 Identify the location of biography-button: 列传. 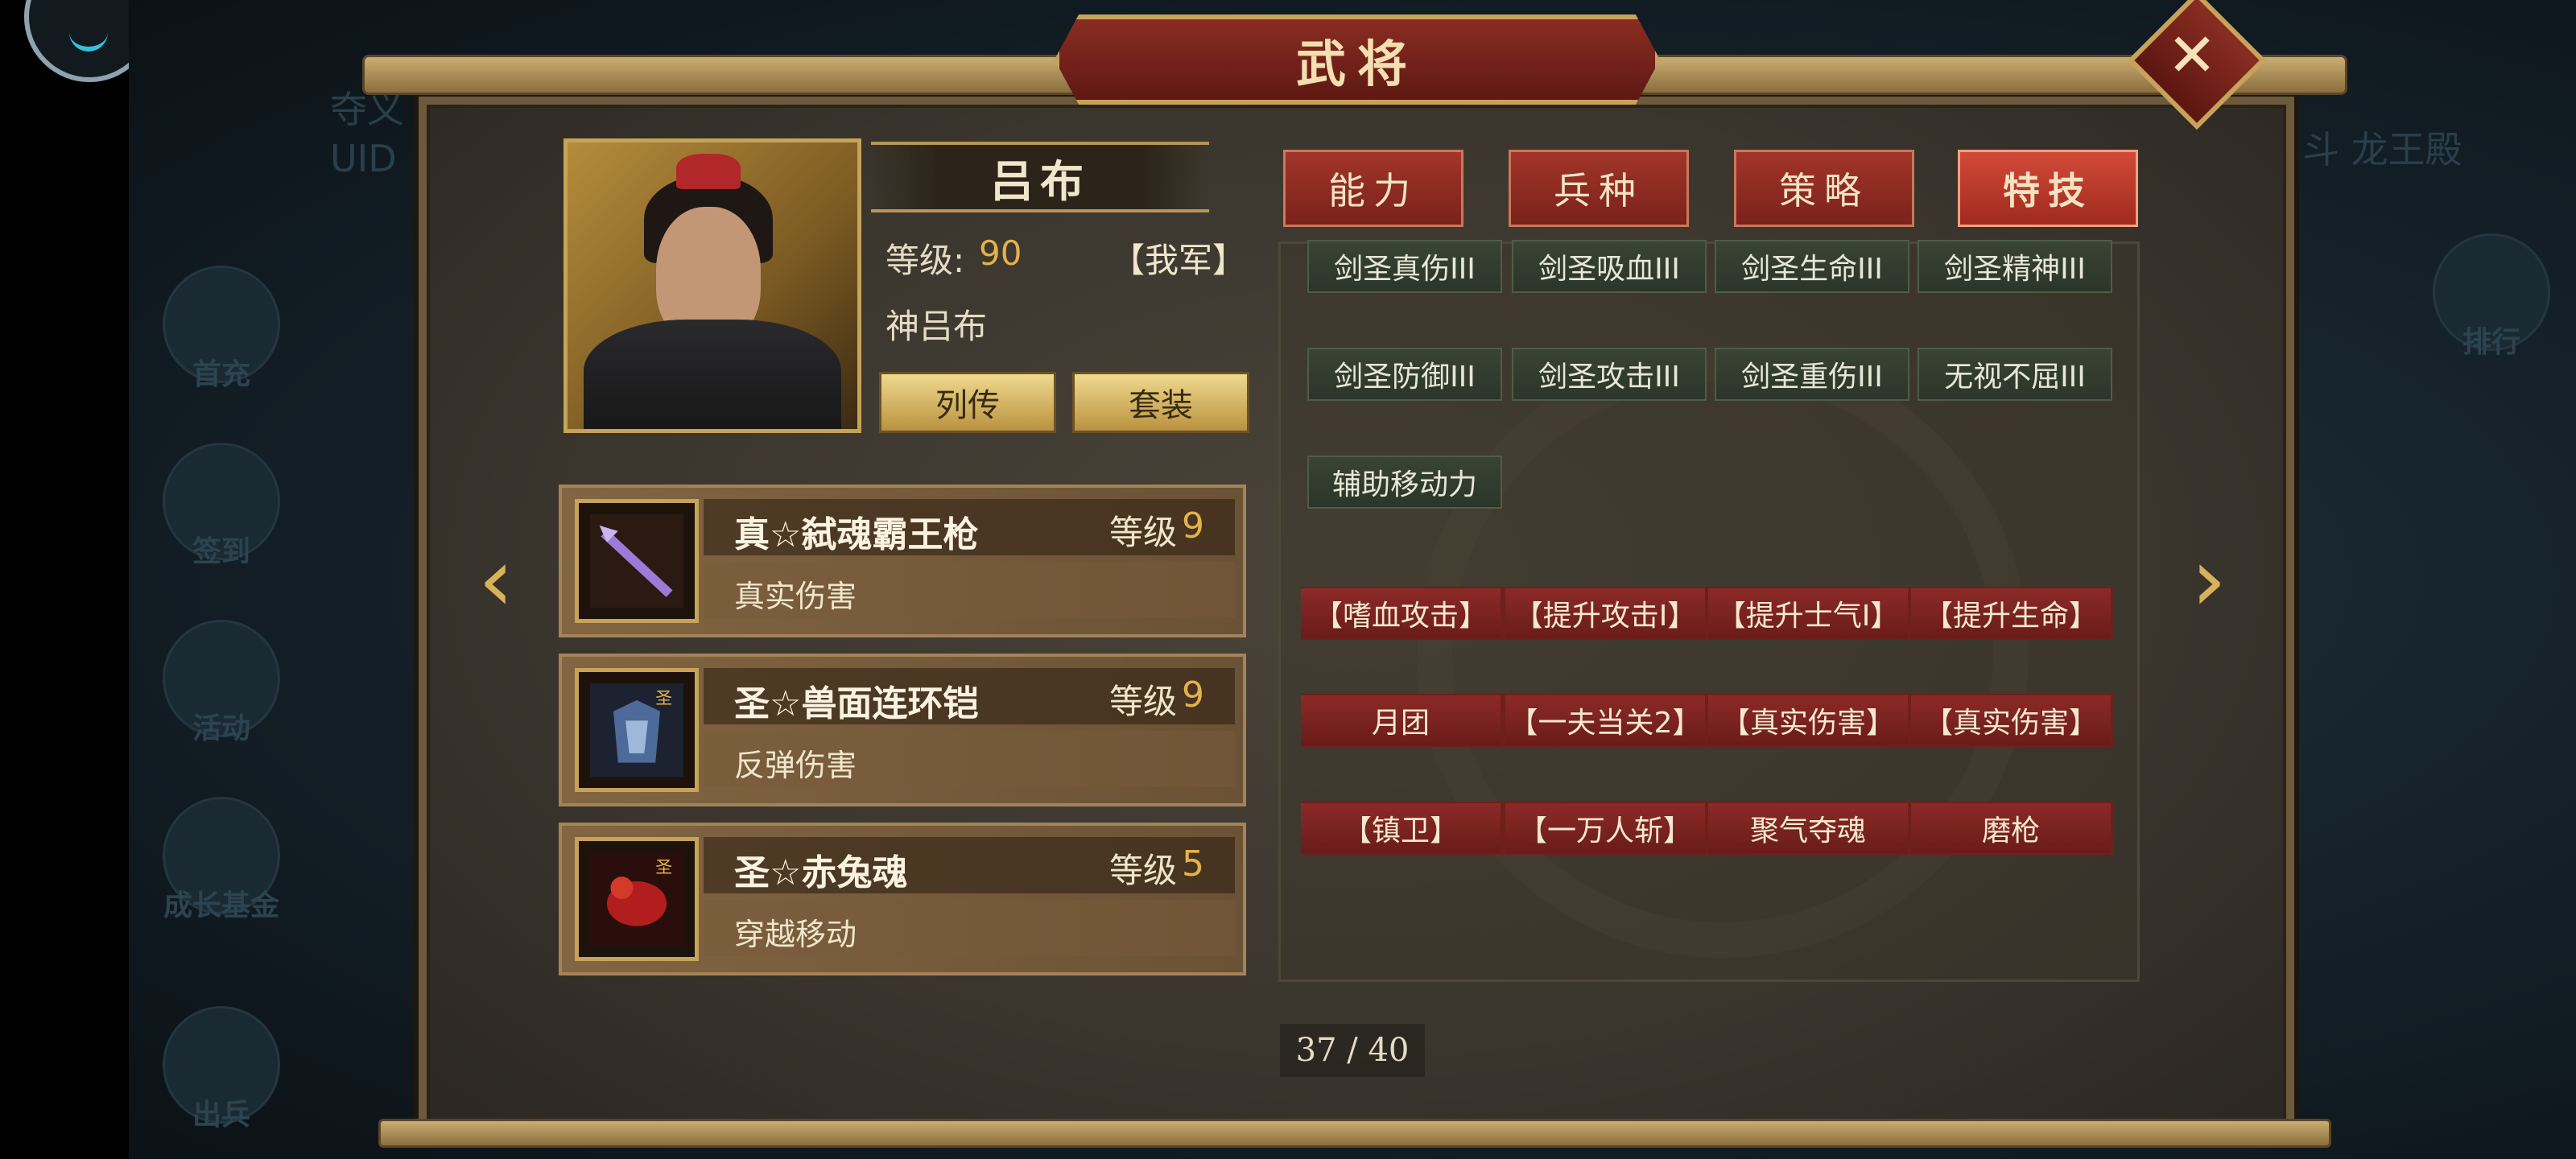
(967, 402).